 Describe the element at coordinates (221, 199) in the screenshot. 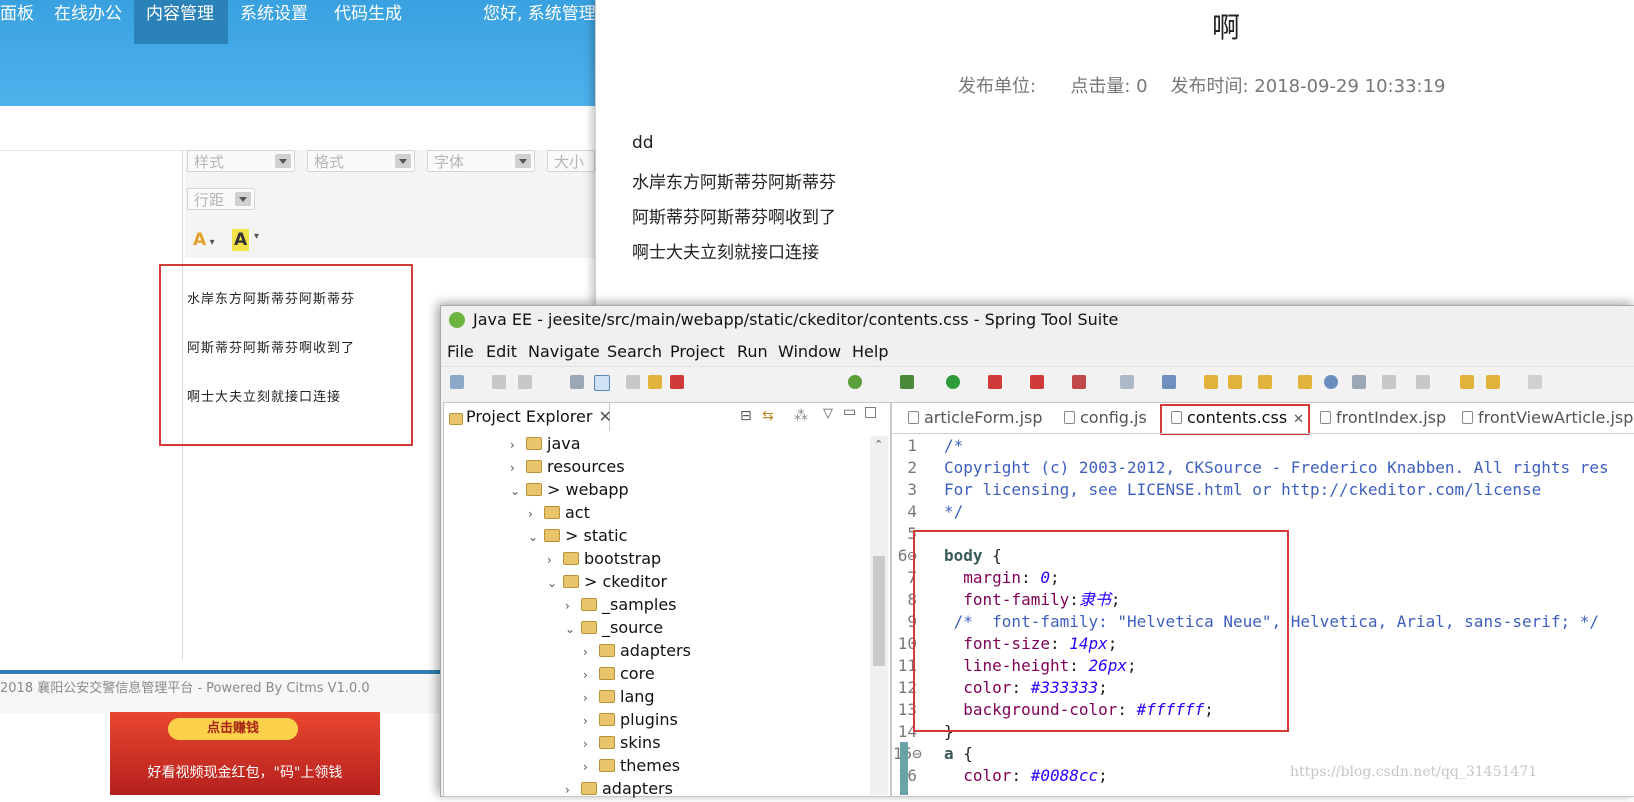

I see `line-height-combo: 行距` at that location.